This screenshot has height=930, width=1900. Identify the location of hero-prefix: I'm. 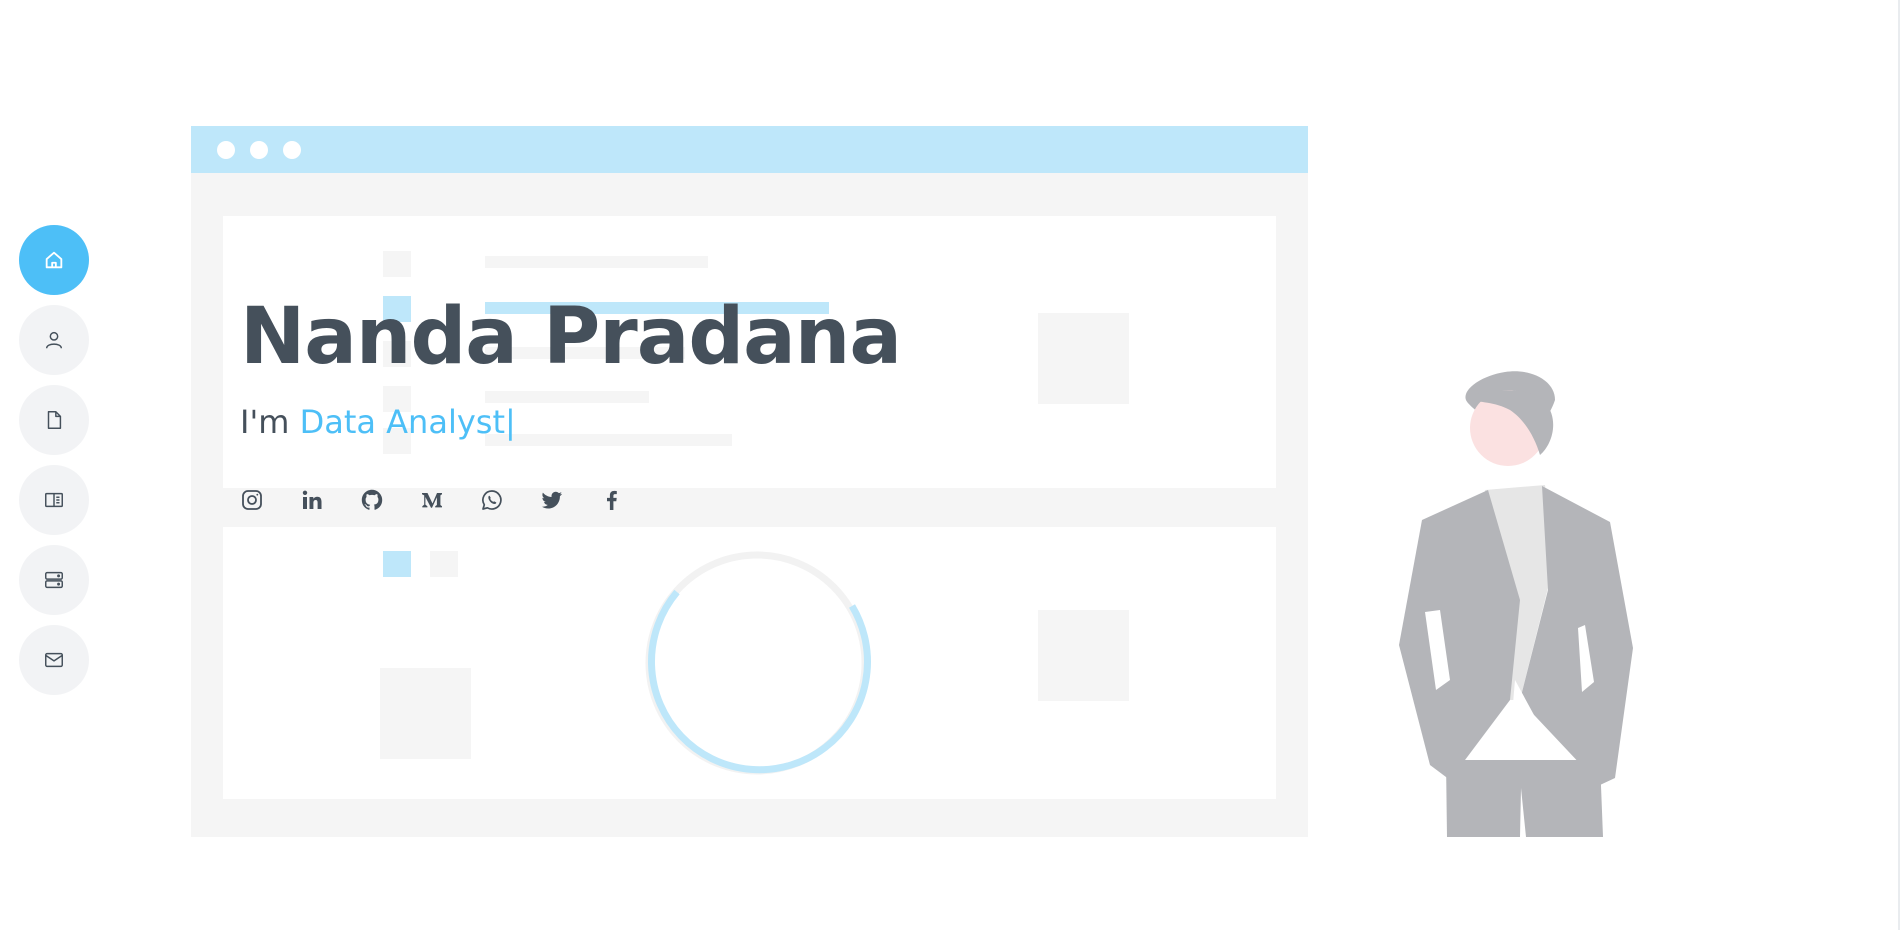
(265, 422).